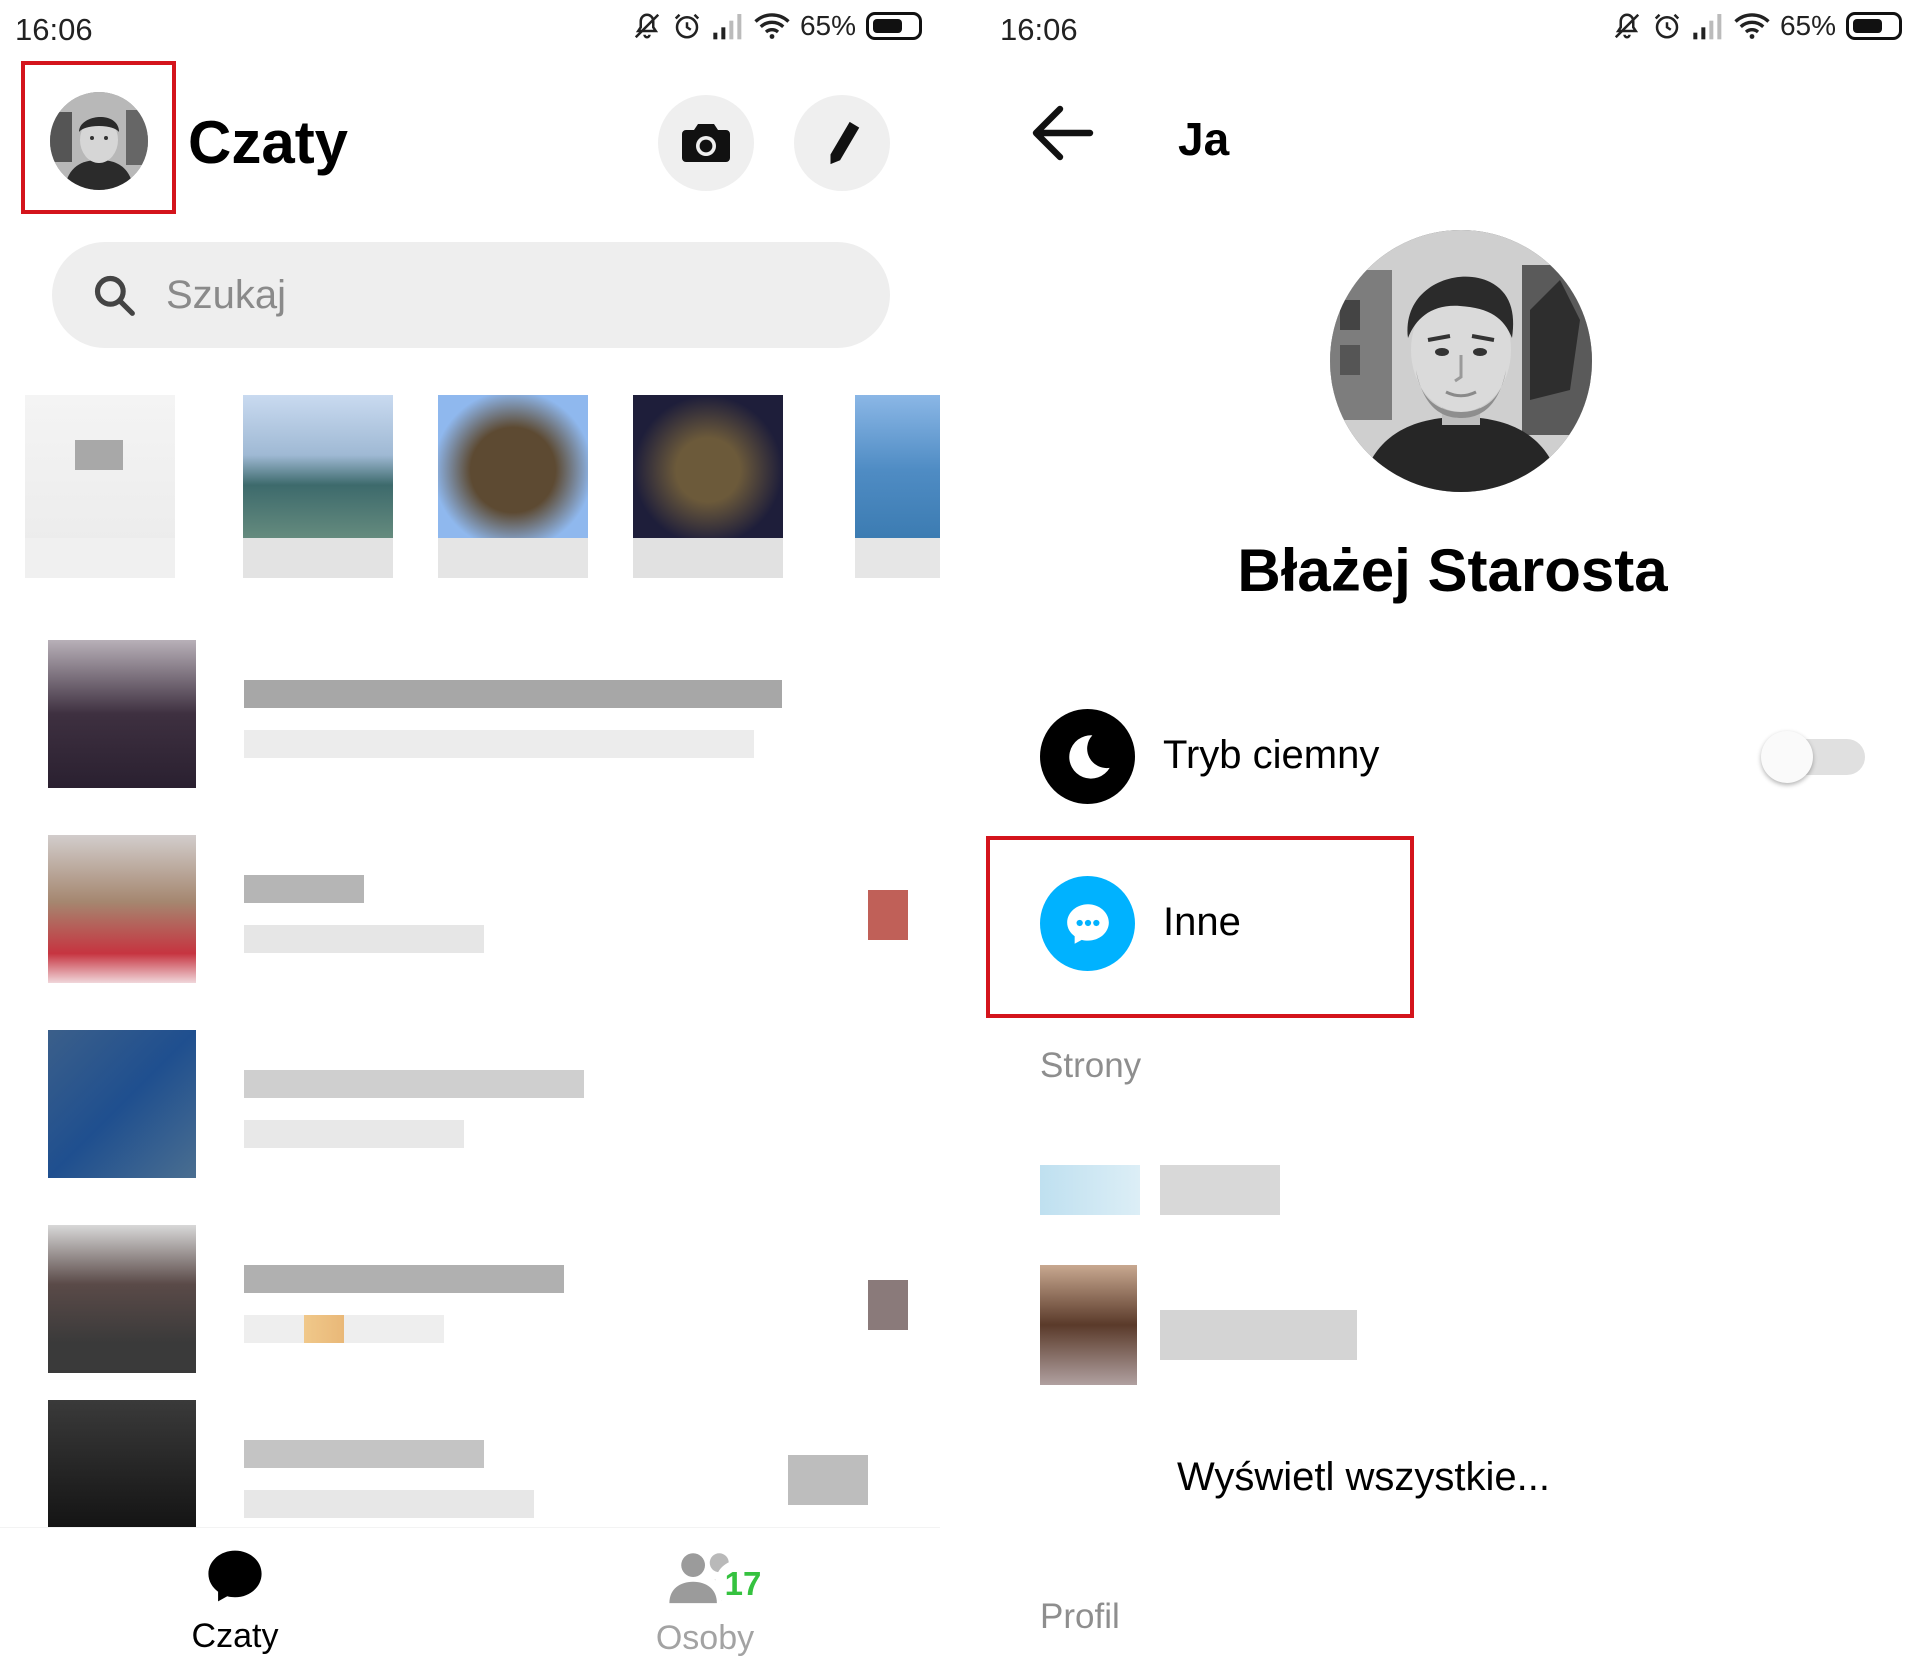 This screenshot has height=1665, width=1920. What do you see at coordinates (1452, 570) in the screenshot?
I see `profile-name: Błażej Starosta` at bounding box center [1452, 570].